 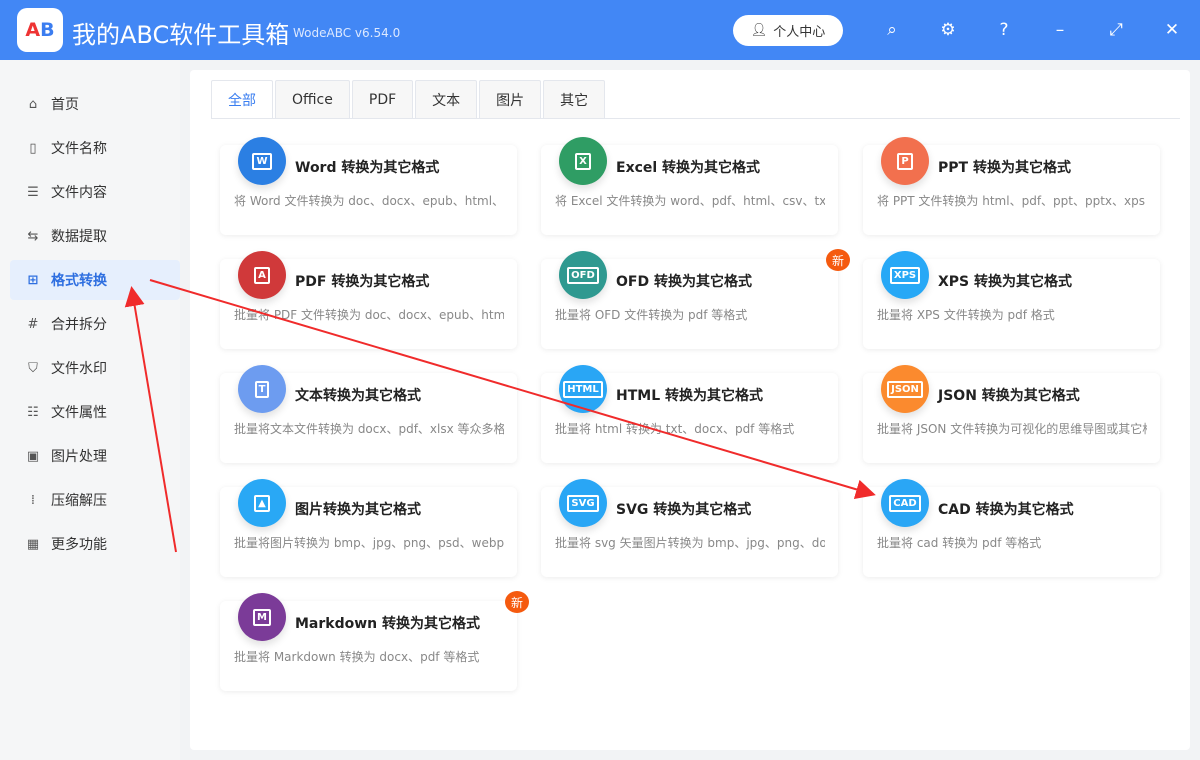 What do you see at coordinates (690, 543) in the screenshot?
I see `card-description: 批量将 svg 矢量图片转换为 bmp、jpg、png、docx` at bounding box center [690, 543].